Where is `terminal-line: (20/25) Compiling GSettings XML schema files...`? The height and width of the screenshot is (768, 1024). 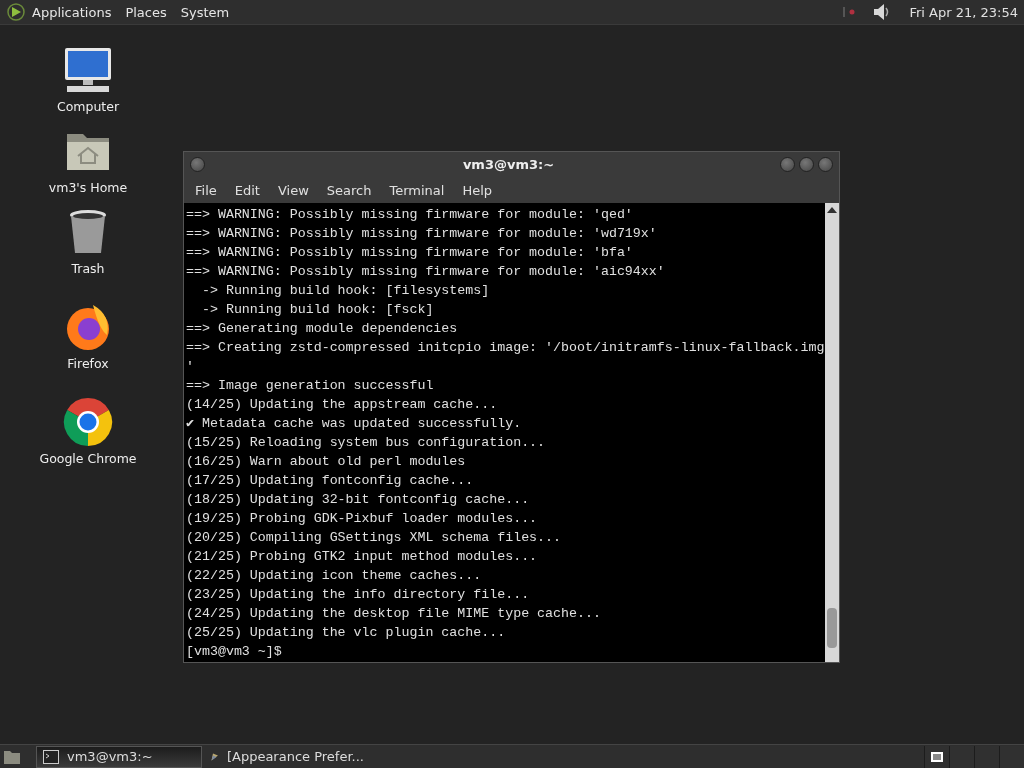 terminal-line: (20/25) Compiling GSettings XML schema files... is located at coordinates (374, 538).